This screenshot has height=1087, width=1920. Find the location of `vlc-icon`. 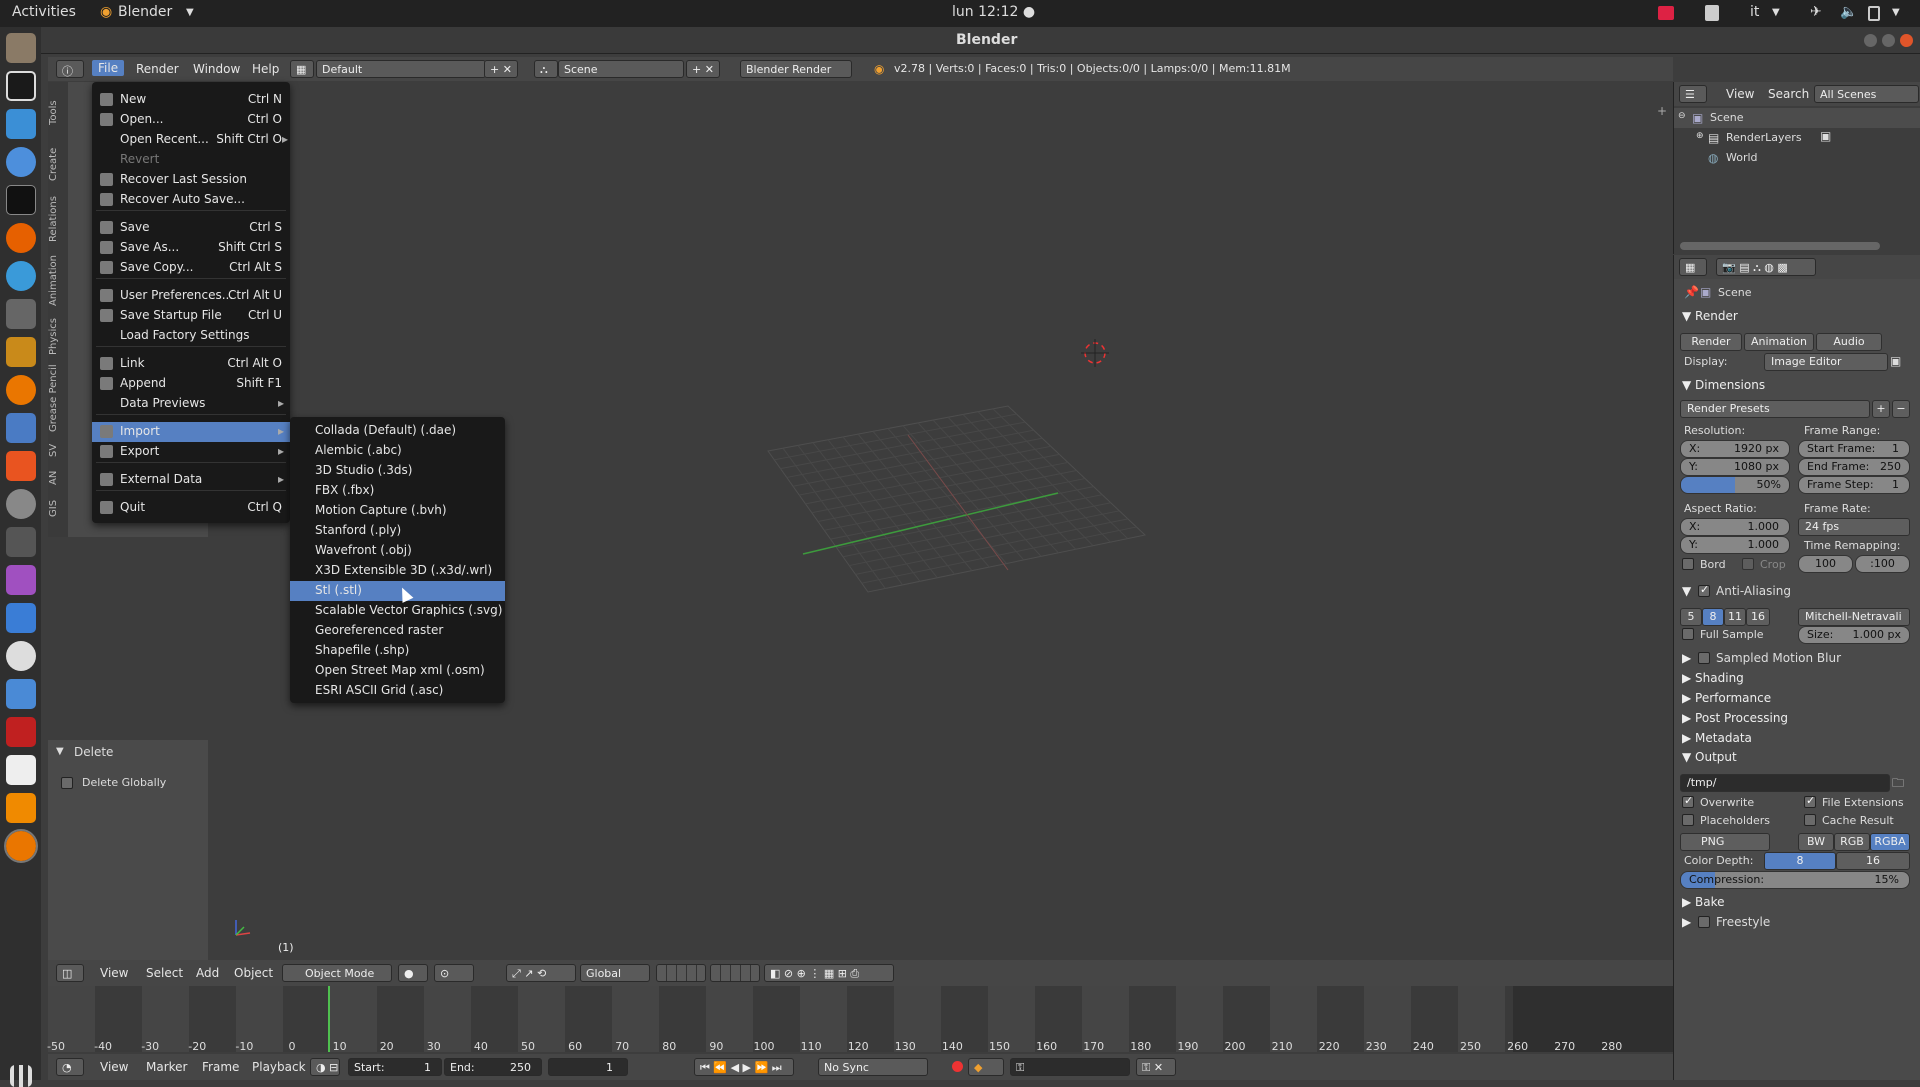

vlc-icon is located at coordinates (21, 808).